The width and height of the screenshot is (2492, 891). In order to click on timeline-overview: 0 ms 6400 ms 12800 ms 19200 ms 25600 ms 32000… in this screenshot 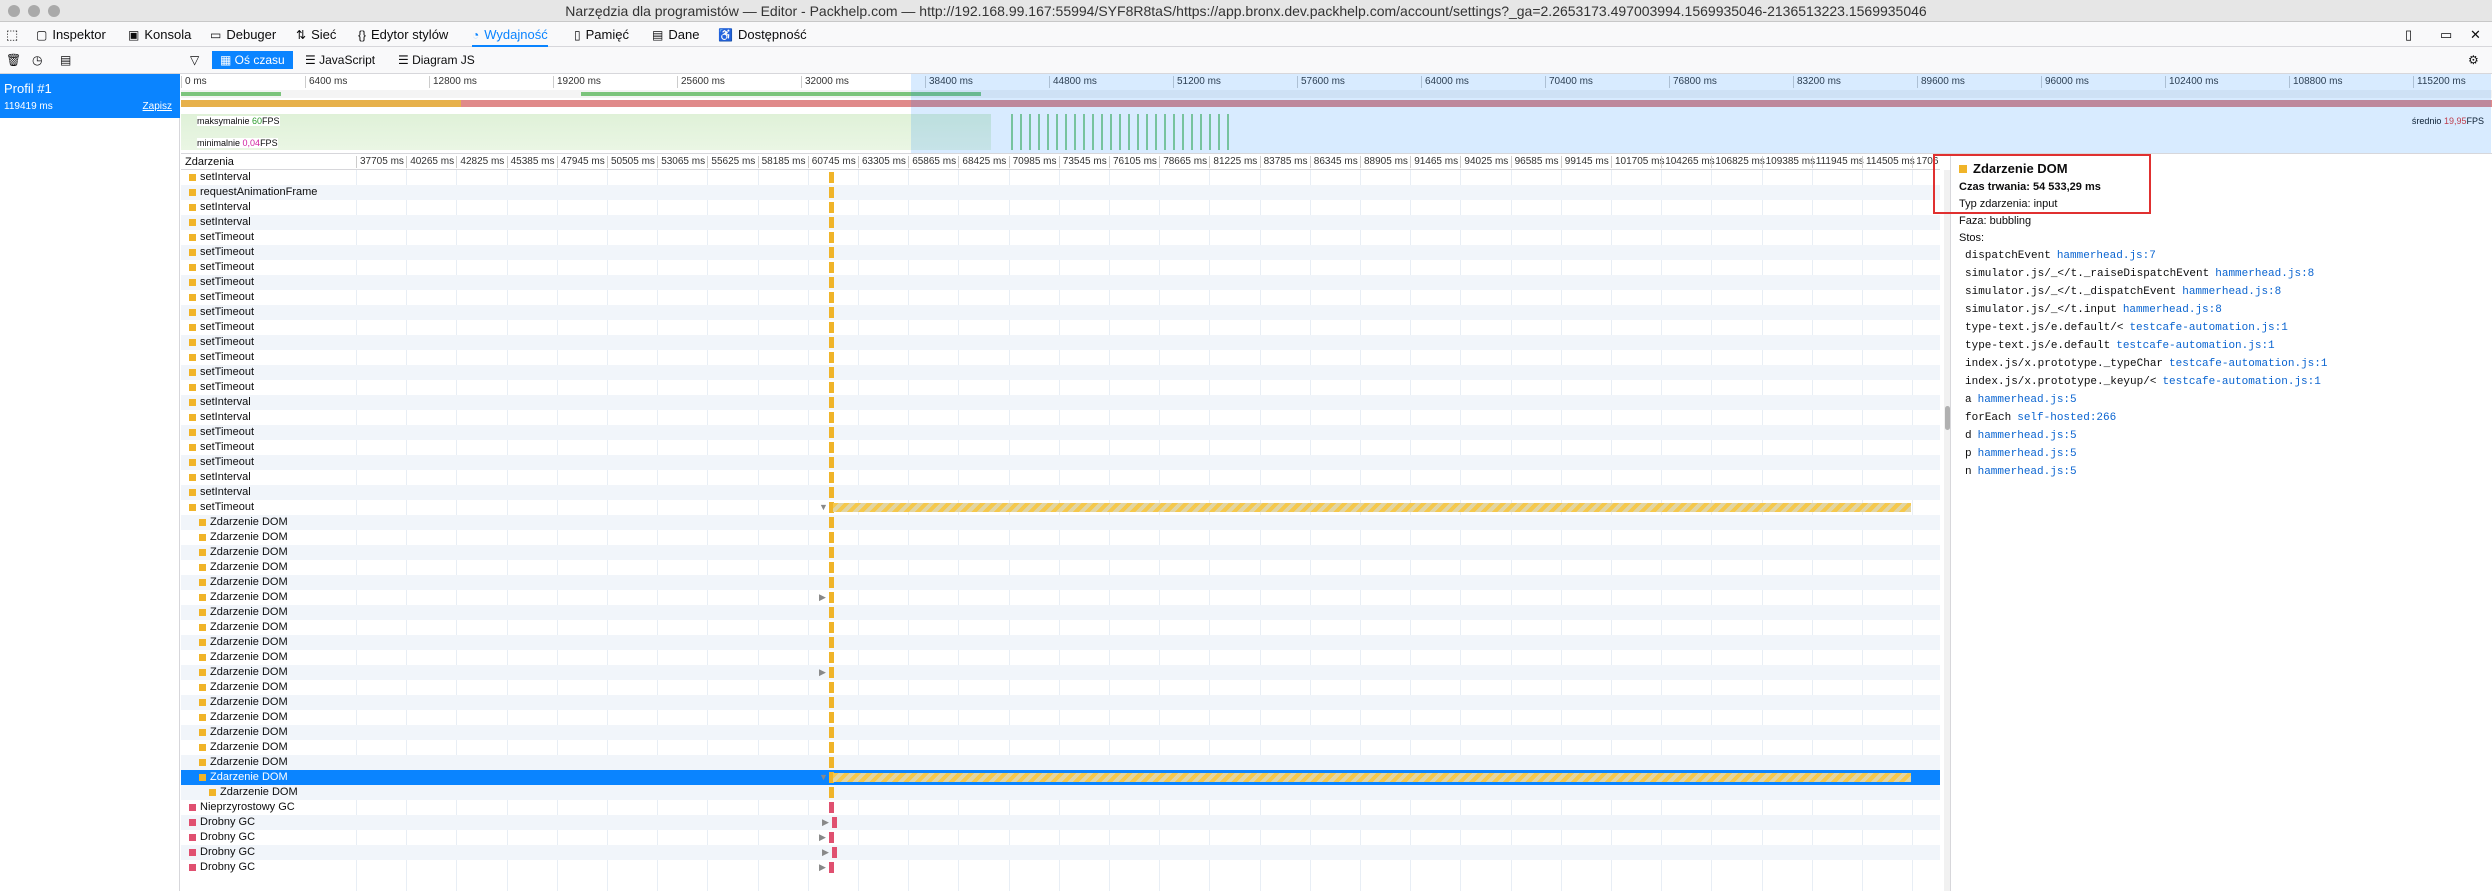, I will do `click(1336, 114)`.